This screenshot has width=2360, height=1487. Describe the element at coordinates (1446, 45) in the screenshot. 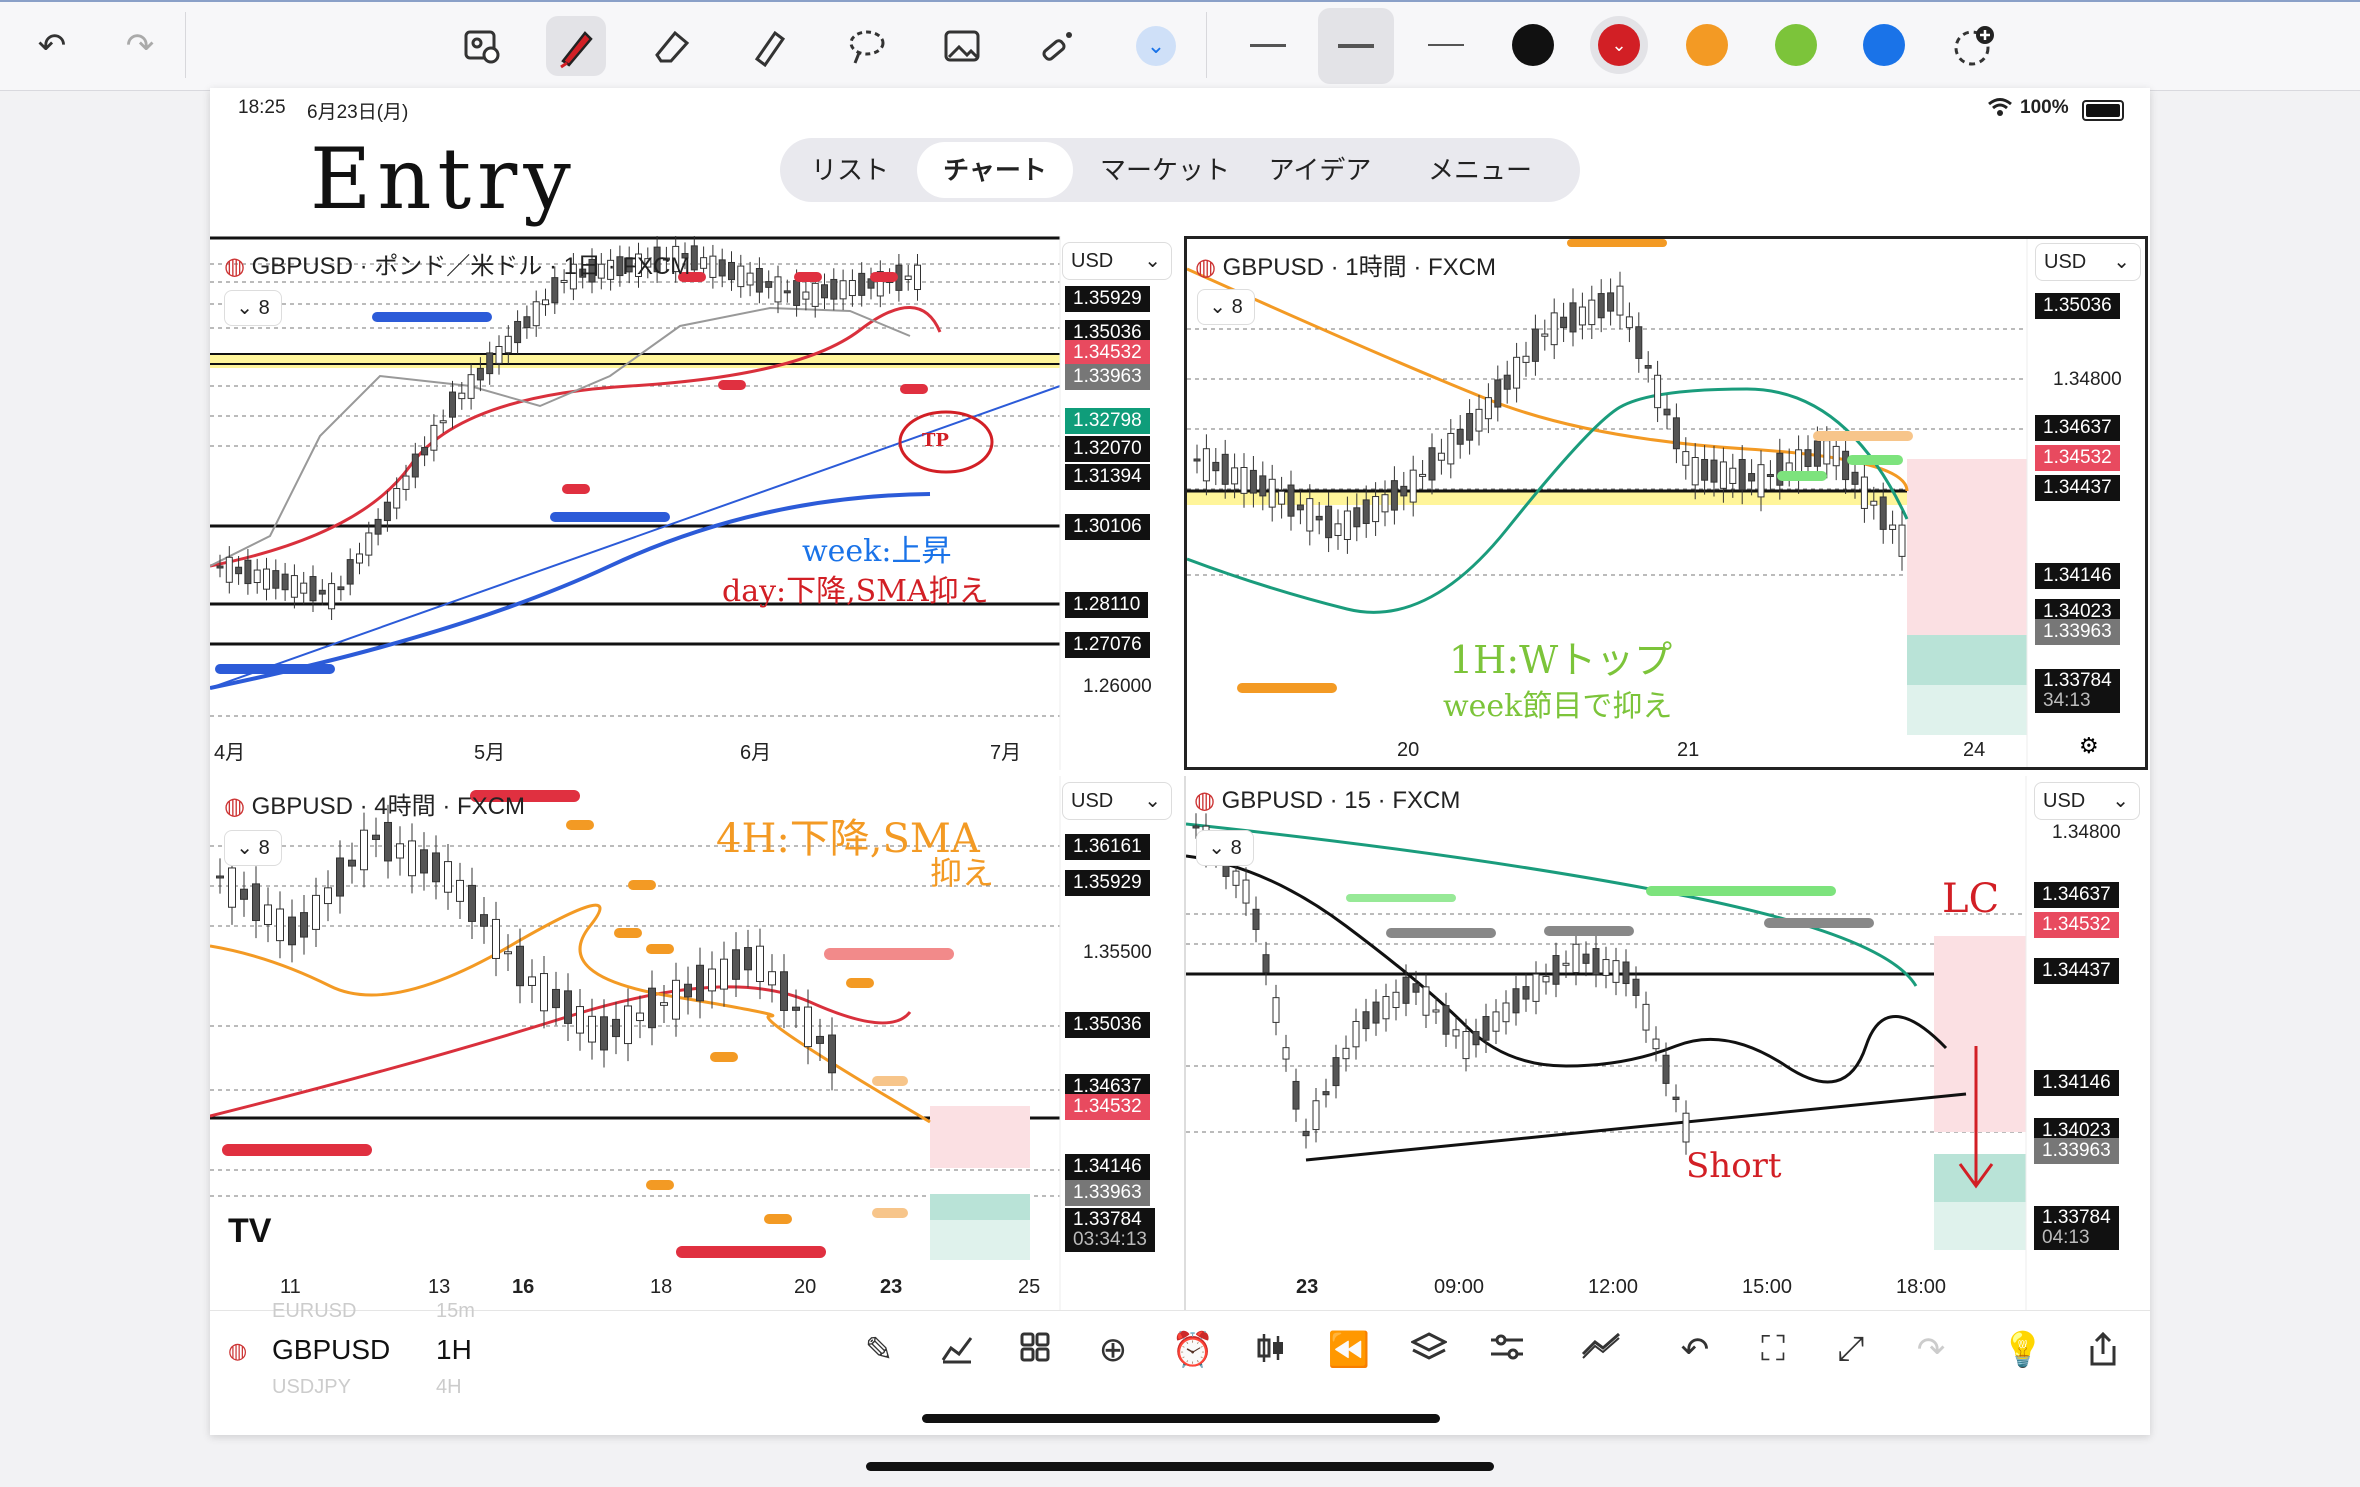

I see `hairline-stroke-option` at that location.